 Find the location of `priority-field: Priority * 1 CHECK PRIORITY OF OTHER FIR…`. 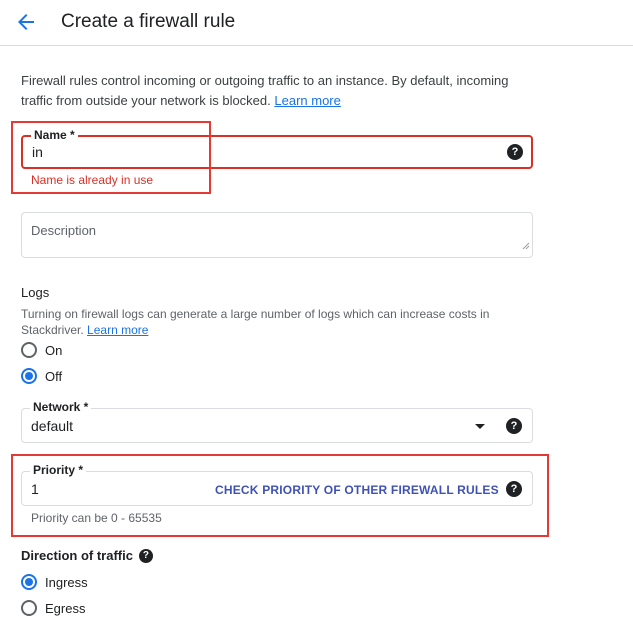

priority-field: Priority * 1 CHECK PRIORITY OF OTHER FIR… is located at coordinates (277, 484).